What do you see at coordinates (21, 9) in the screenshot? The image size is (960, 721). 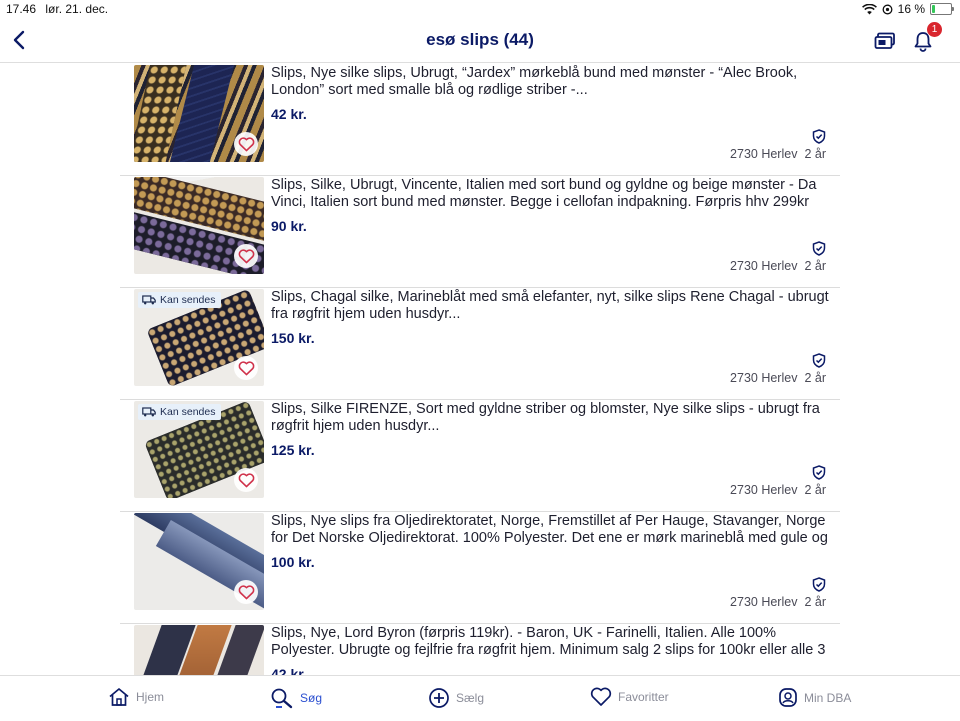 I see `status-time: 17.46` at bounding box center [21, 9].